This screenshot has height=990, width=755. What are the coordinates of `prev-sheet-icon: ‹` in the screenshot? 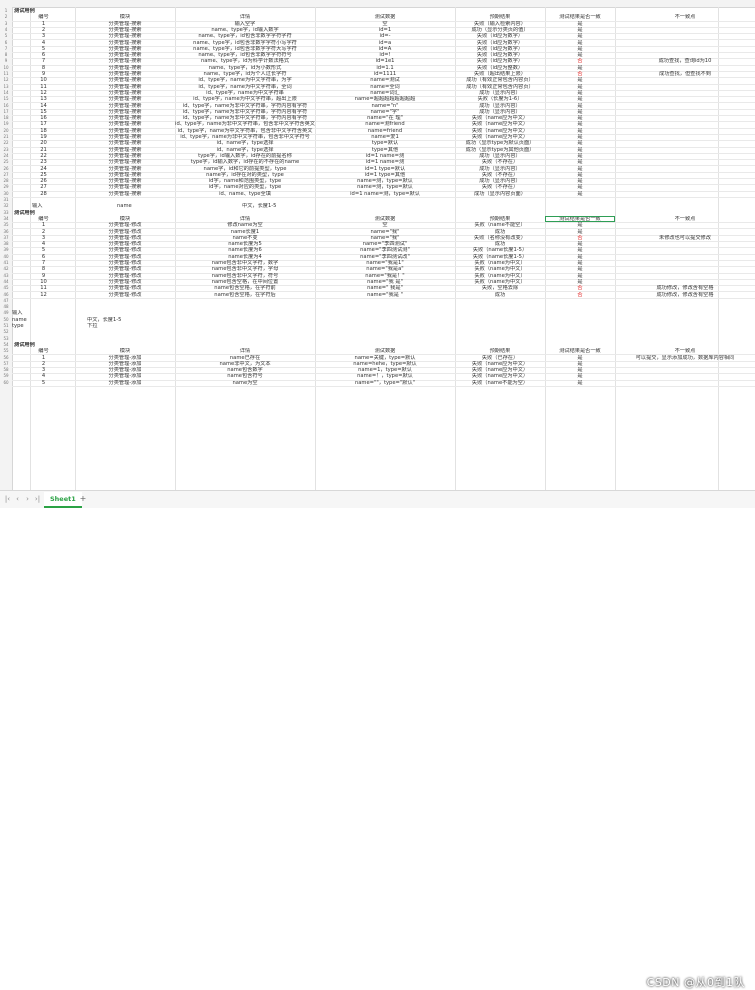 It's located at (17, 499).